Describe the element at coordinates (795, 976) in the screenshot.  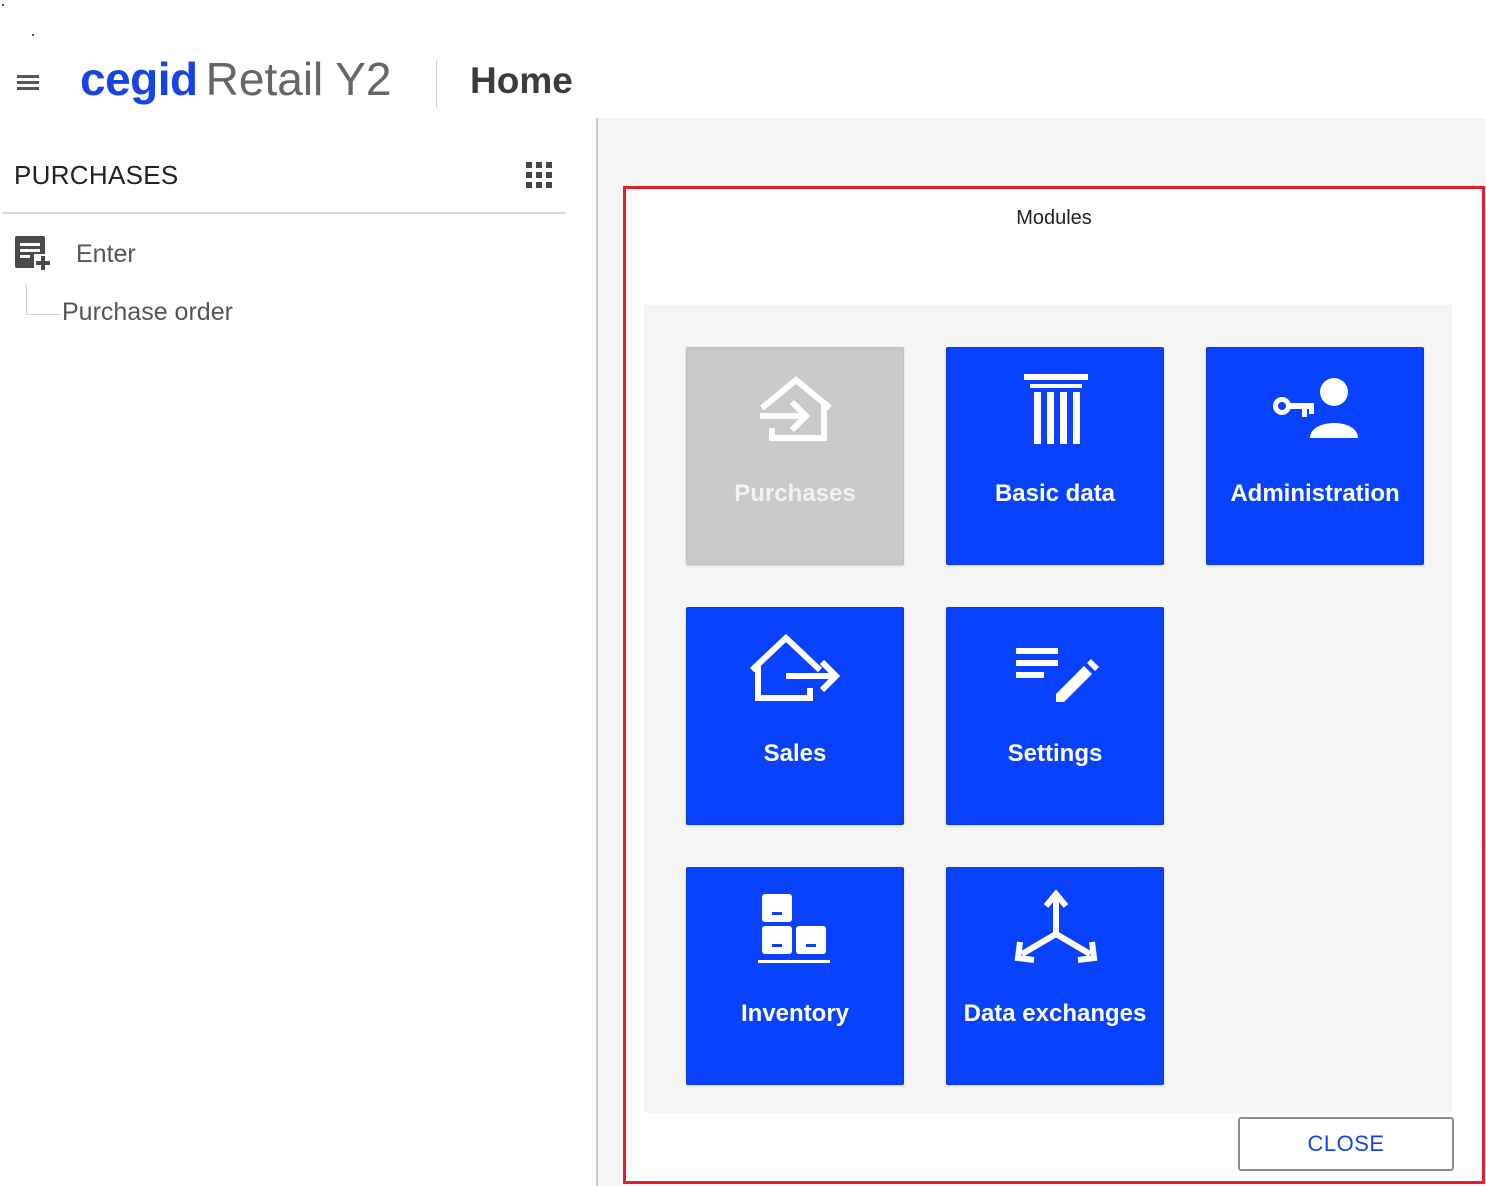
I see `tile-inventory: Inventory` at that location.